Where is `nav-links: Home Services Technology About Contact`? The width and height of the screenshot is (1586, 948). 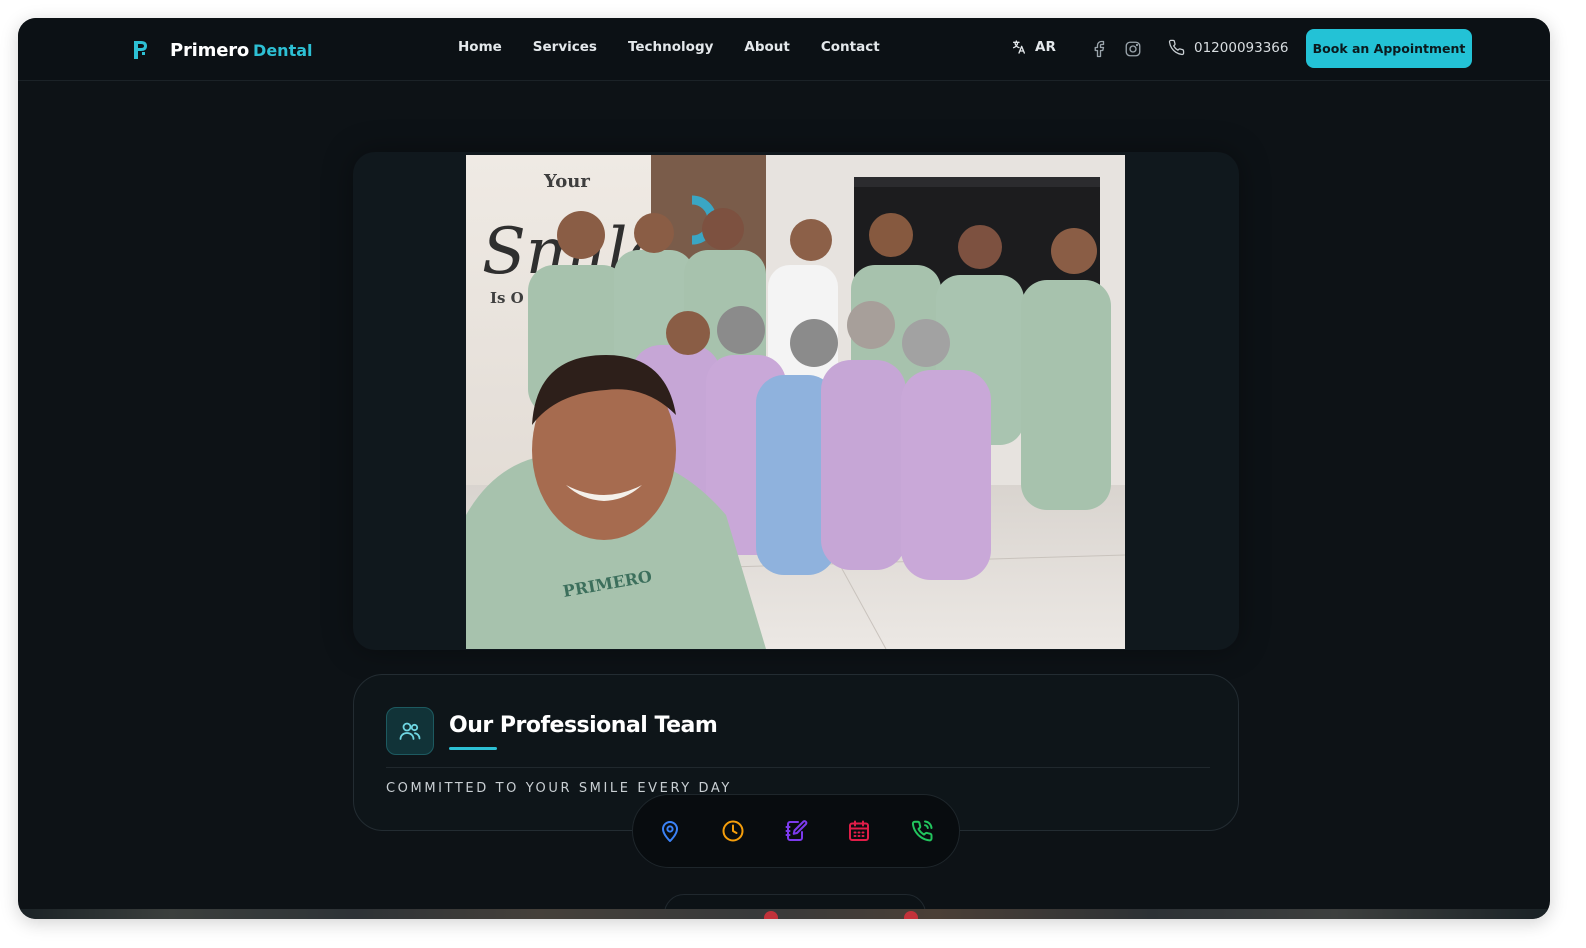 nav-links: Home Services Technology About Contact is located at coordinates (684, 47).